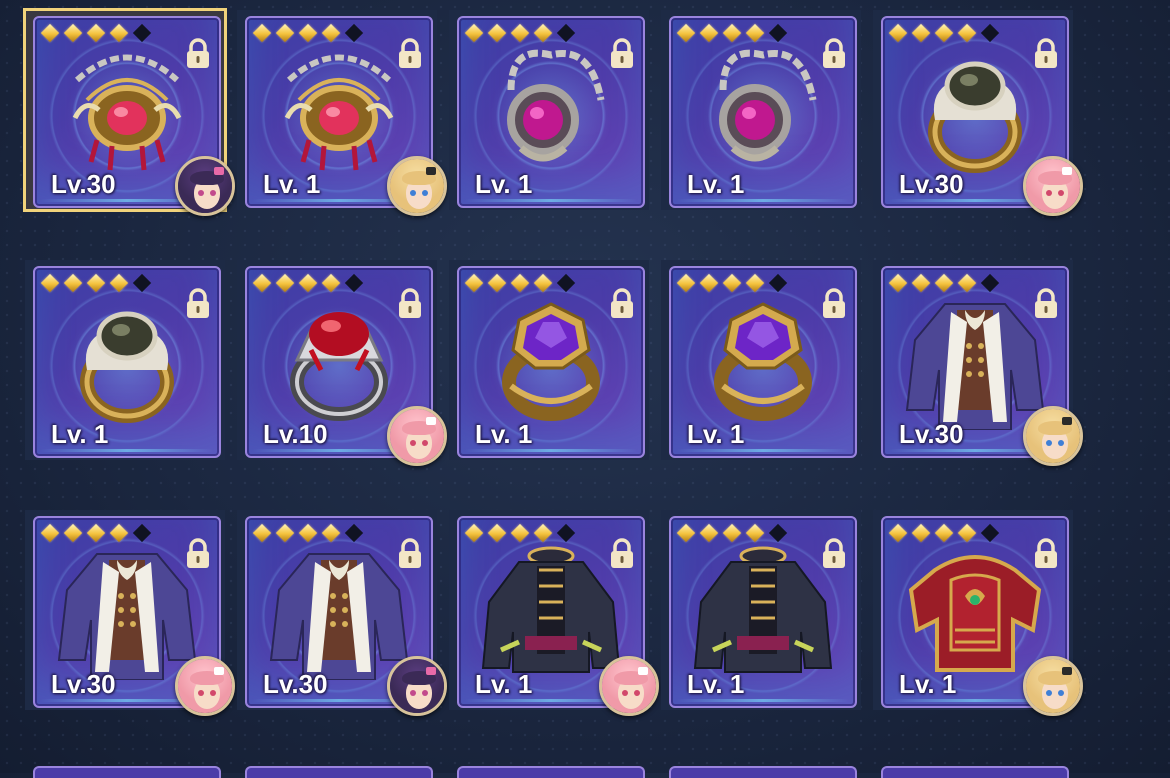  Describe the element at coordinates (339, 360) in the screenshot. I see `ring-red-gem-icon` at that location.